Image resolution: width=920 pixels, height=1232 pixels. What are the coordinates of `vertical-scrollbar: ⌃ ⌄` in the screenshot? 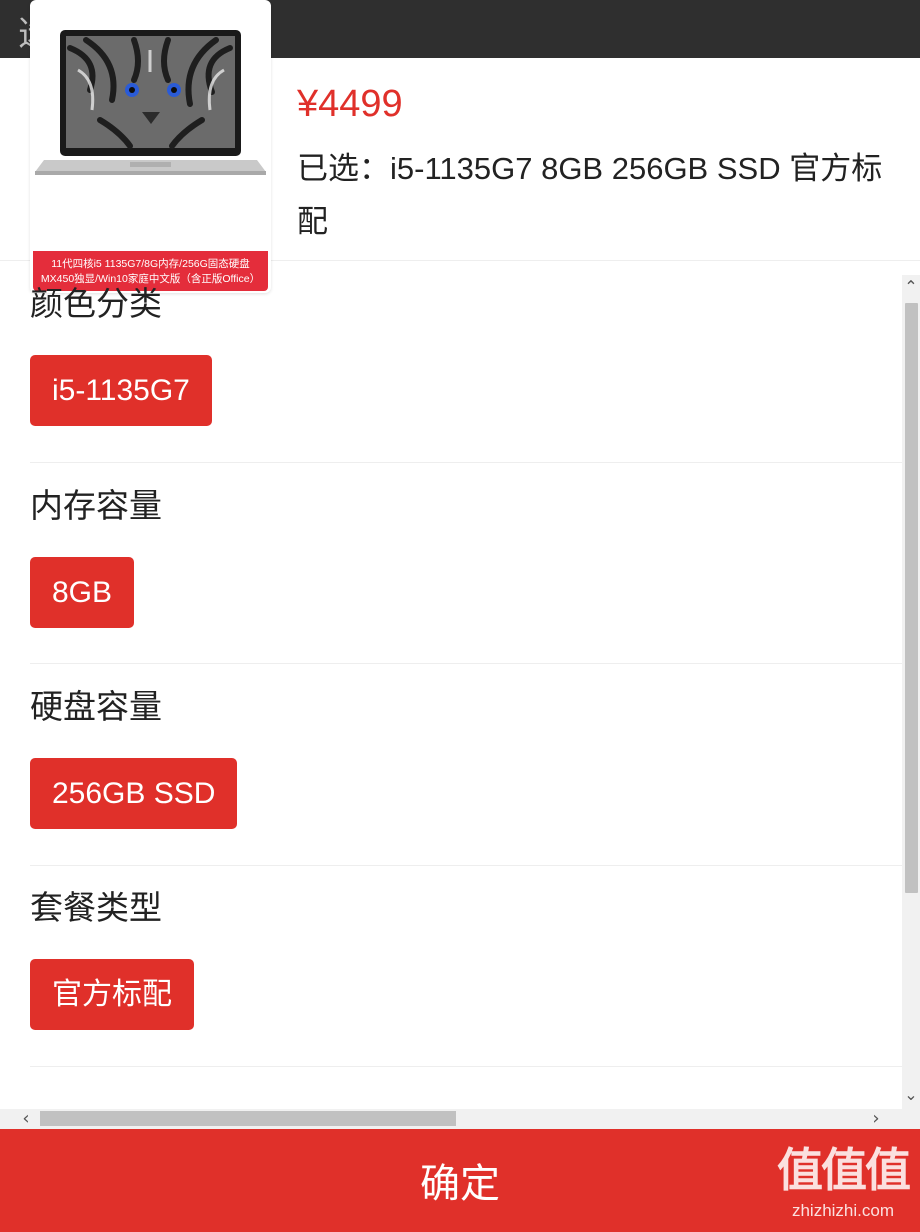 It's located at (911, 692).